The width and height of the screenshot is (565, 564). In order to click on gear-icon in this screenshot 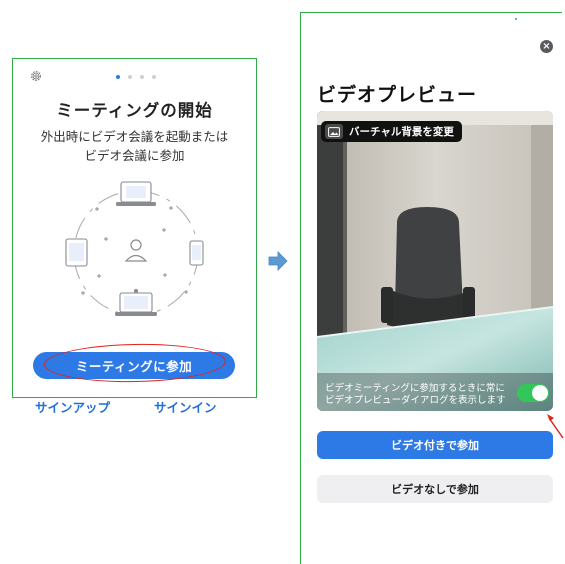, I will do `click(36, 76)`.